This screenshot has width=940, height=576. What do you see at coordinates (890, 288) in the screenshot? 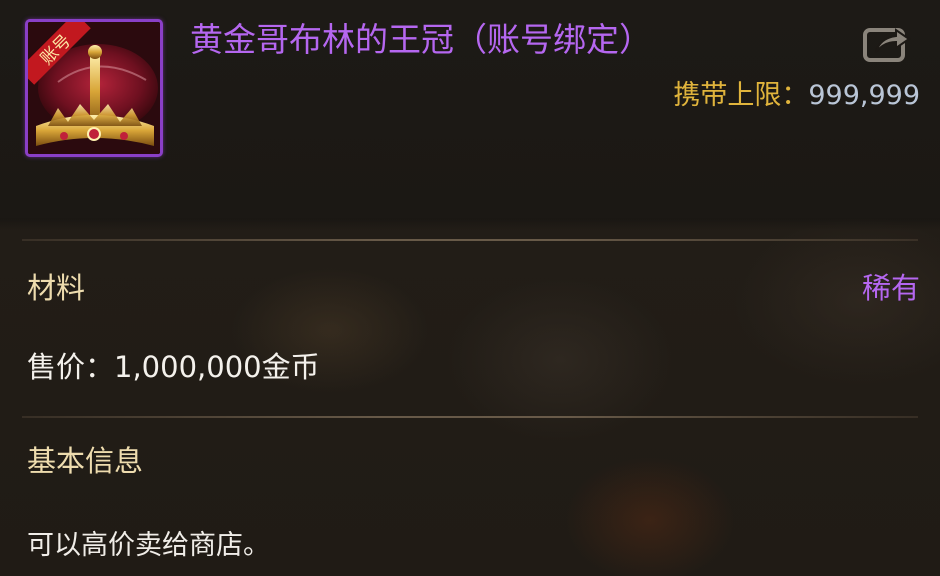
I see `item-rarity: 稀有` at bounding box center [890, 288].